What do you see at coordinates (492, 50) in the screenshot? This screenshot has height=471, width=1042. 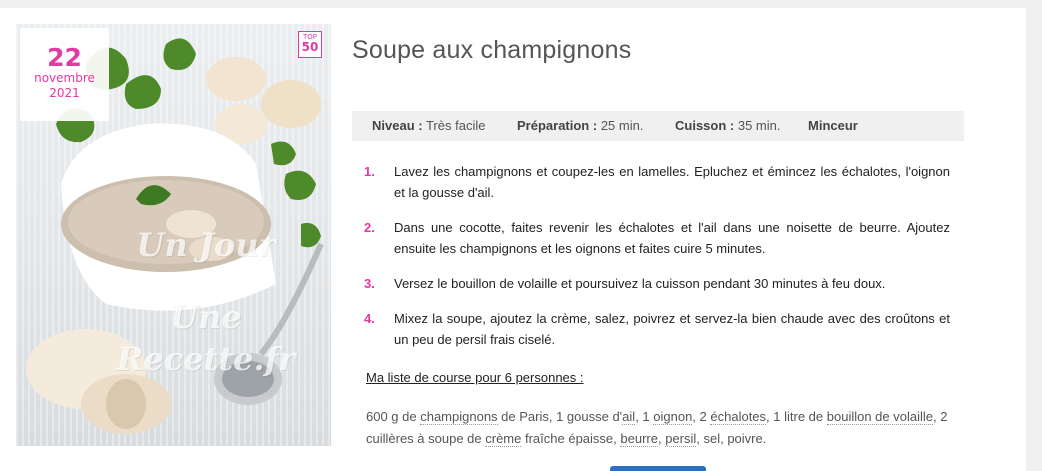 I see `recipe-title: Soupe aux champignons` at bounding box center [492, 50].